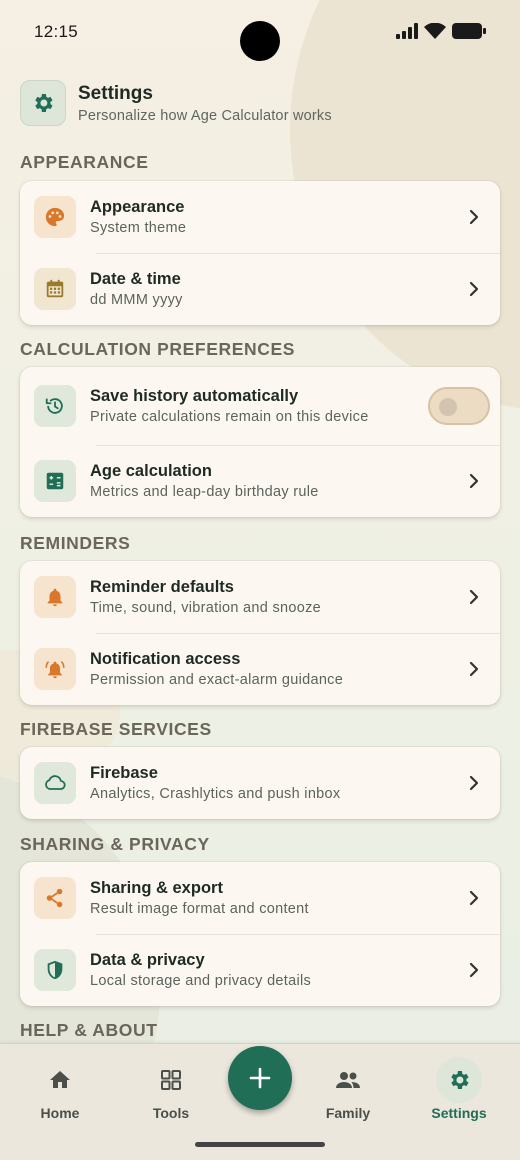  What do you see at coordinates (89, 1030) in the screenshot?
I see `section-title-help: HELP & ABOUT` at bounding box center [89, 1030].